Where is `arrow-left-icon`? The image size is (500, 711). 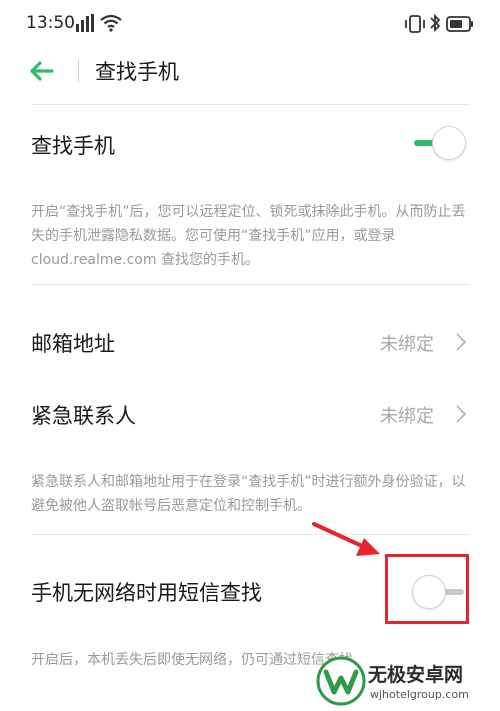 arrow-left-icon is located at coordinates (42, 71).